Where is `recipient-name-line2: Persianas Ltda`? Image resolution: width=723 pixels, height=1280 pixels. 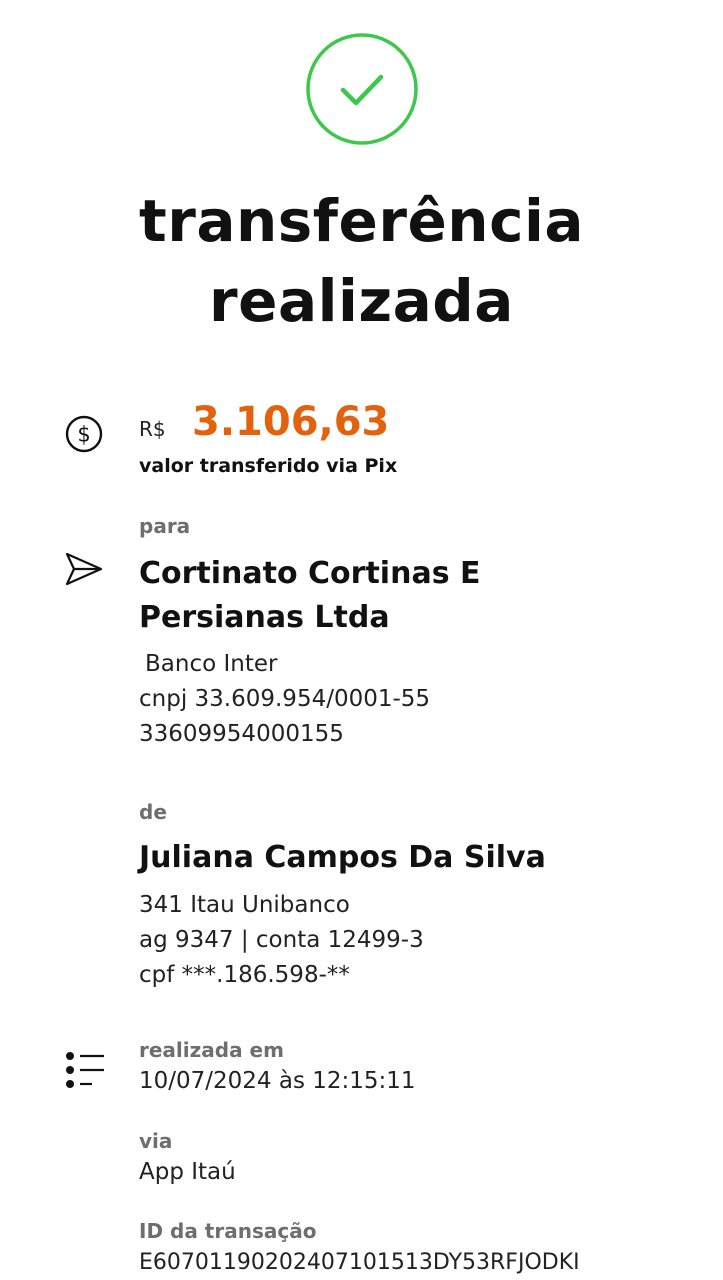 recipient-name-line2: Persianas Ltda is located at coordinates (264, 617).